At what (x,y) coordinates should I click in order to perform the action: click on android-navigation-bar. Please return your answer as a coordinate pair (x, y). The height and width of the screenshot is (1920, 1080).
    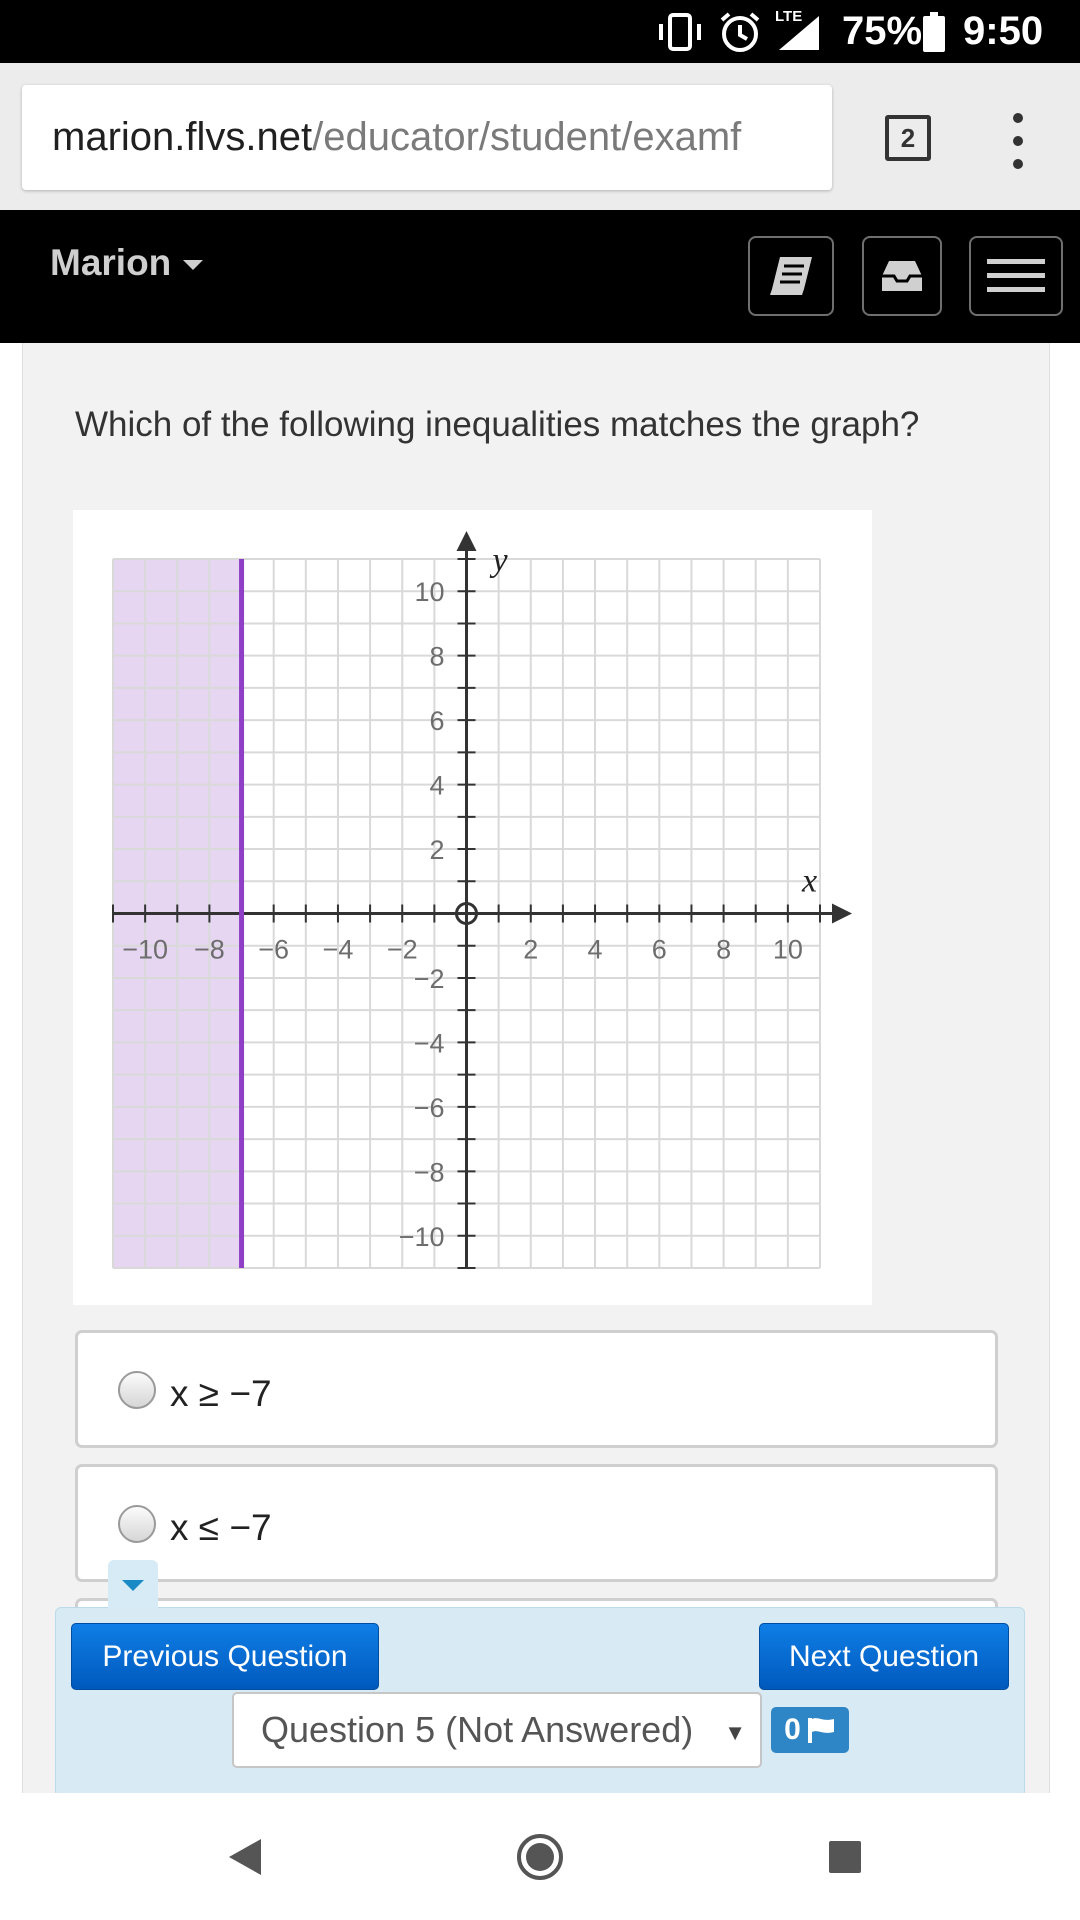
    Looking at the image, I should click on (540, 1856).